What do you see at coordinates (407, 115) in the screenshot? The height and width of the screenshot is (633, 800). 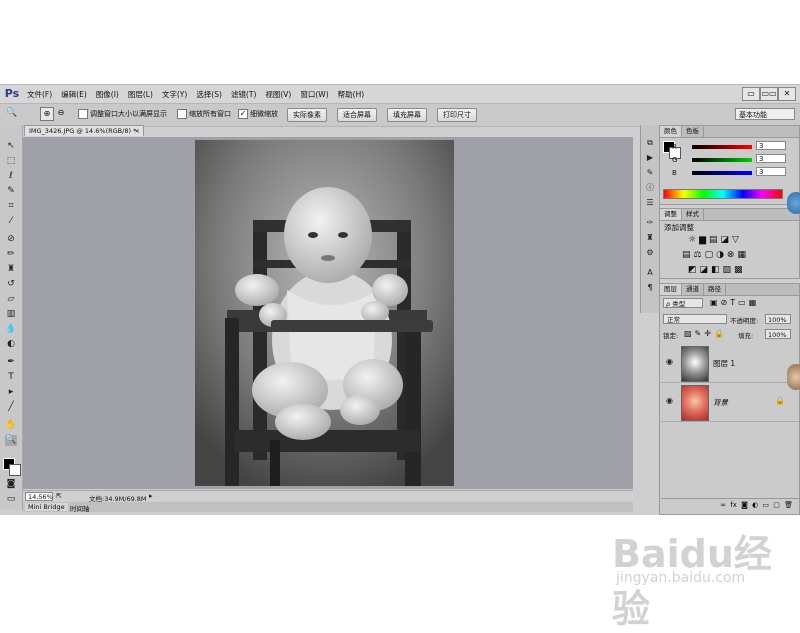 I see `fill-screen-button: 填充屏幕` at bounding box center [407, 115].